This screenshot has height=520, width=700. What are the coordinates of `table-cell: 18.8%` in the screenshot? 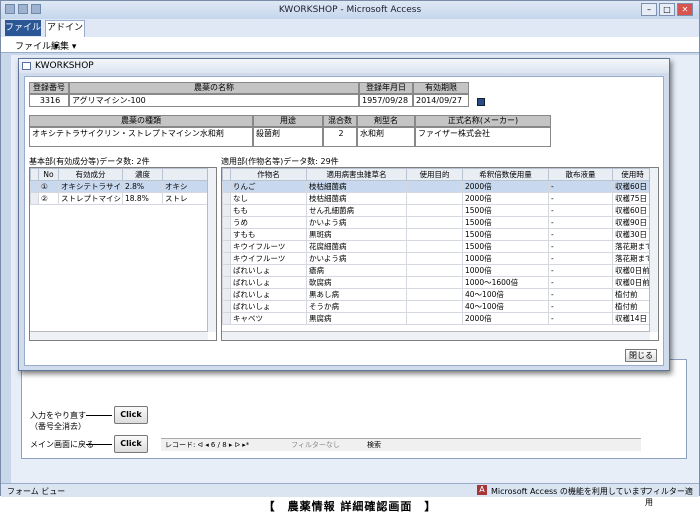 It's located at (142, 198).